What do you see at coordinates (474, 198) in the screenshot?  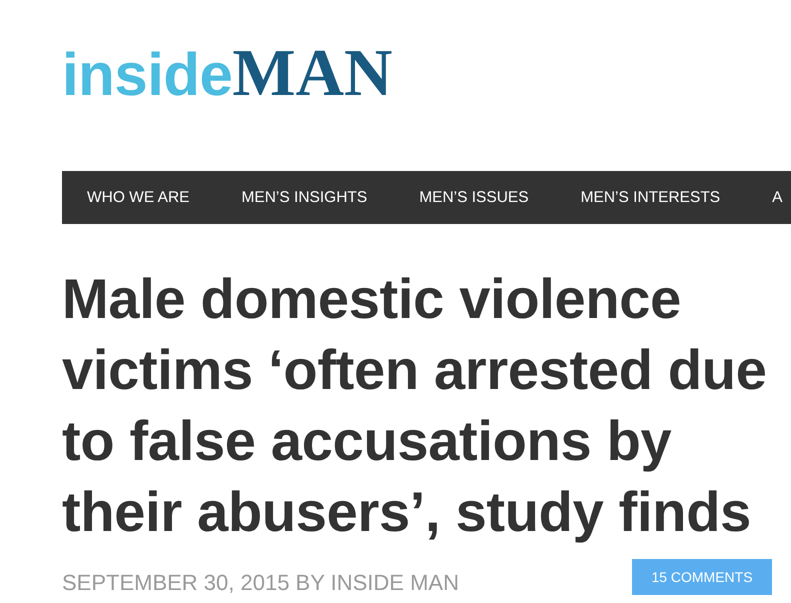 I see `nav-link: MEN’S ISSUES` at bounding box center [474, 198].